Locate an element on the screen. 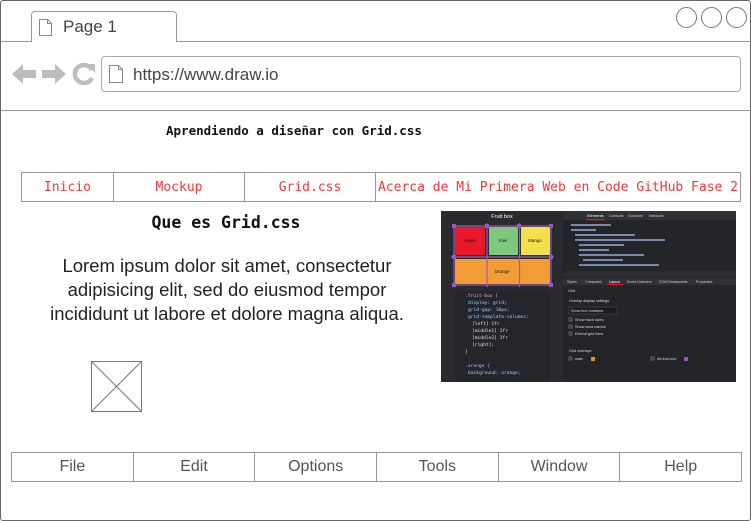  svg-text: .fruit-box { is located at coordinates (481, 296).